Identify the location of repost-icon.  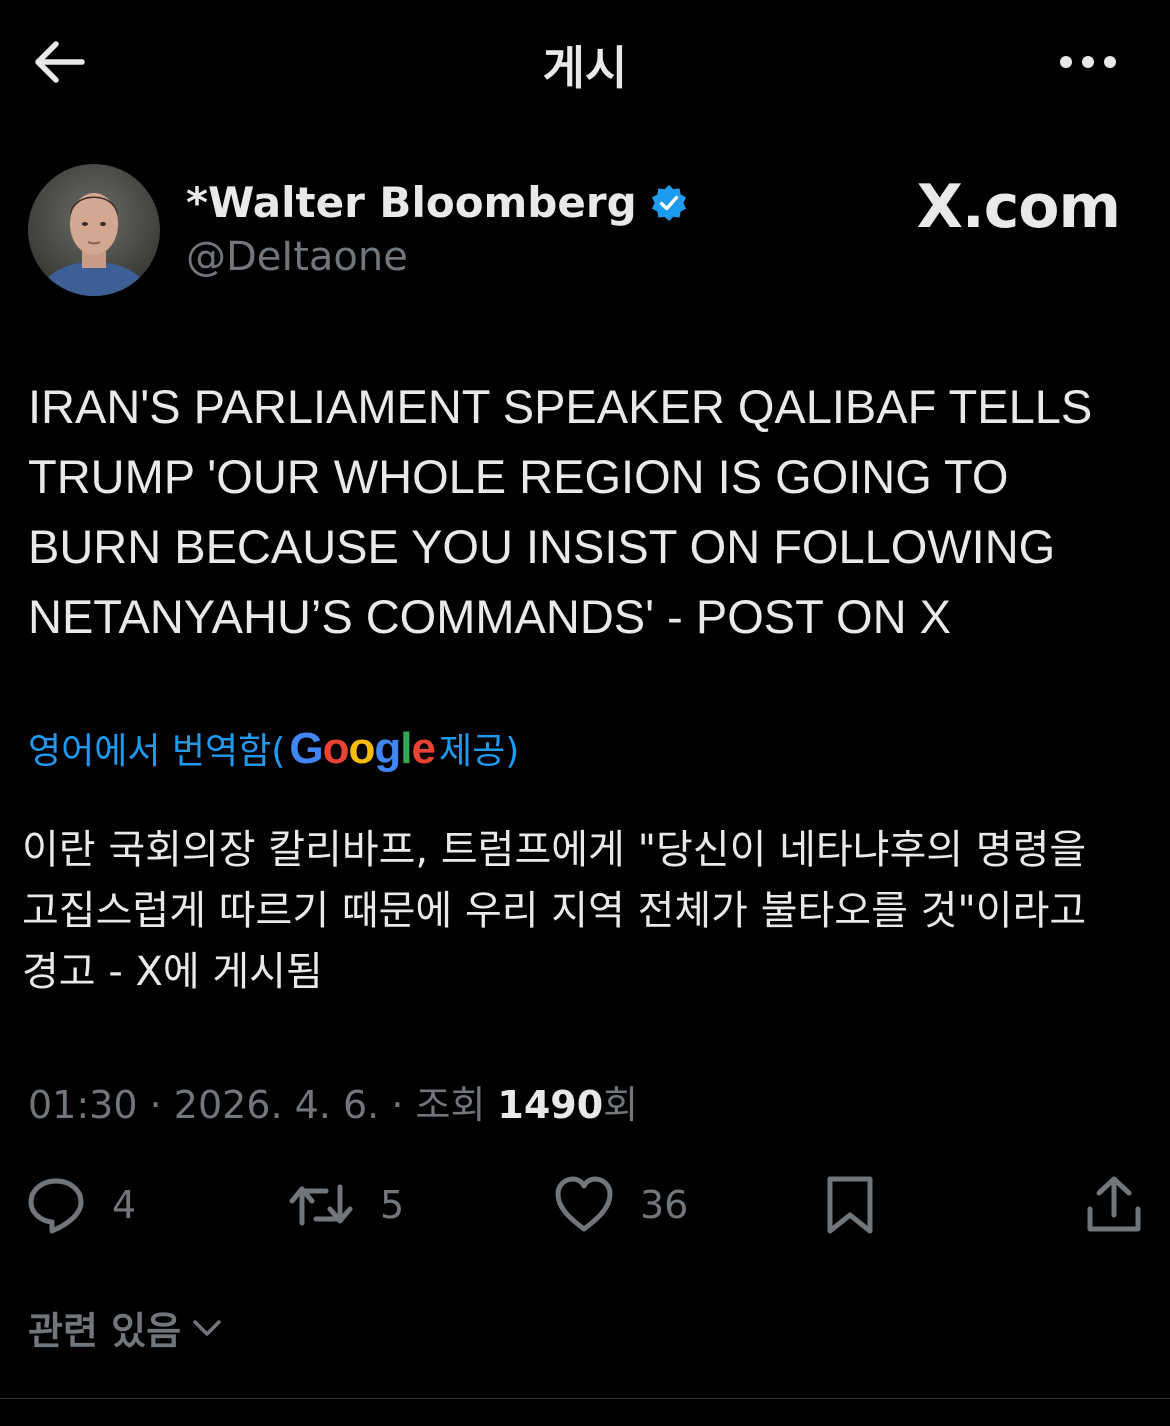
(321, 1205).